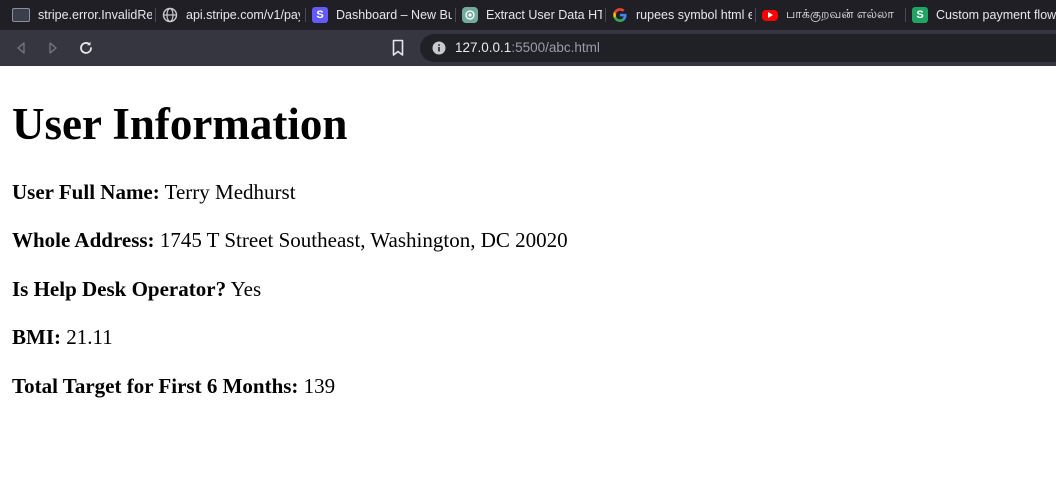  What do you see at coordinates (738, 48) in the screenshot?
I see `address-bar: 127.0.0.1:5500/abc.html` at bounding box center [738, 48].